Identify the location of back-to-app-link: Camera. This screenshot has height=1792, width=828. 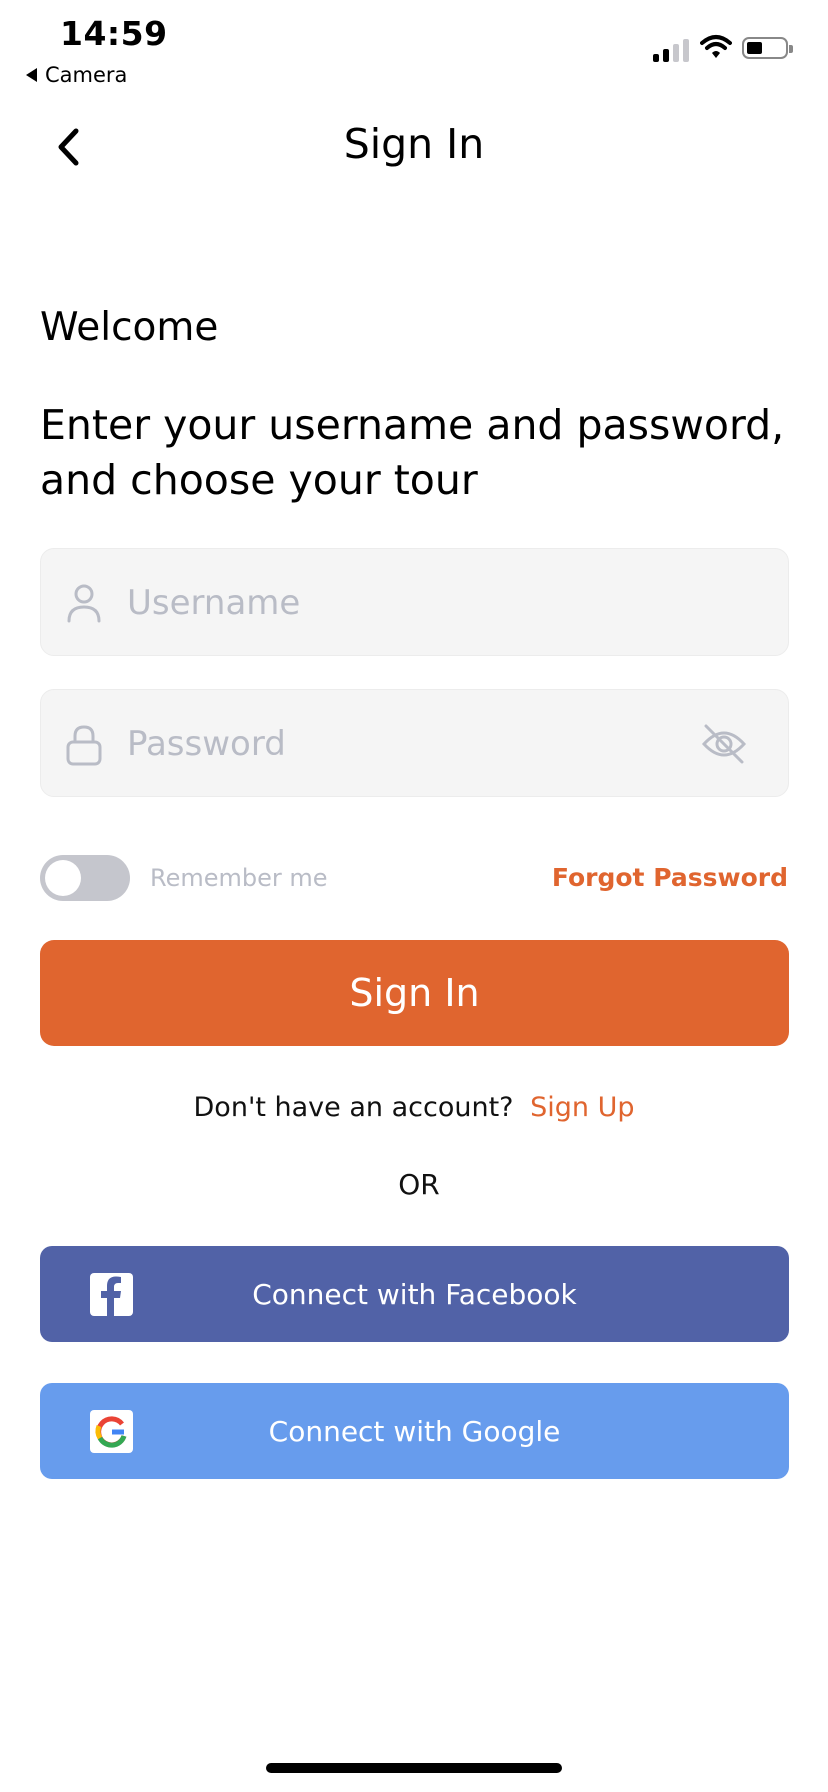
(76, 75).